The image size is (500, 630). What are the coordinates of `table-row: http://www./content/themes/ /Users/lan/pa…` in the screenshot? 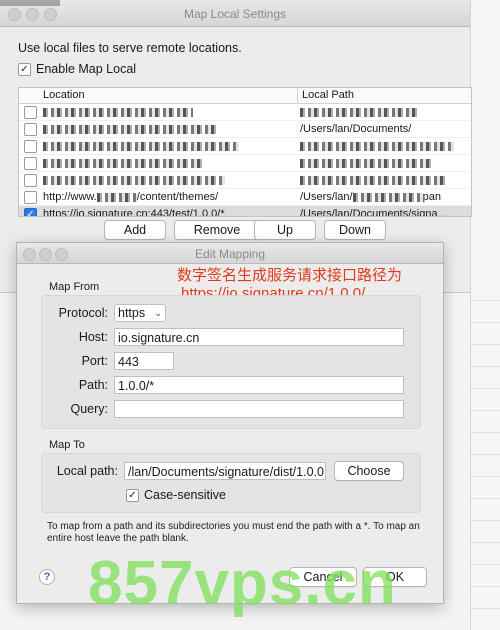 It's located at (245, 197).